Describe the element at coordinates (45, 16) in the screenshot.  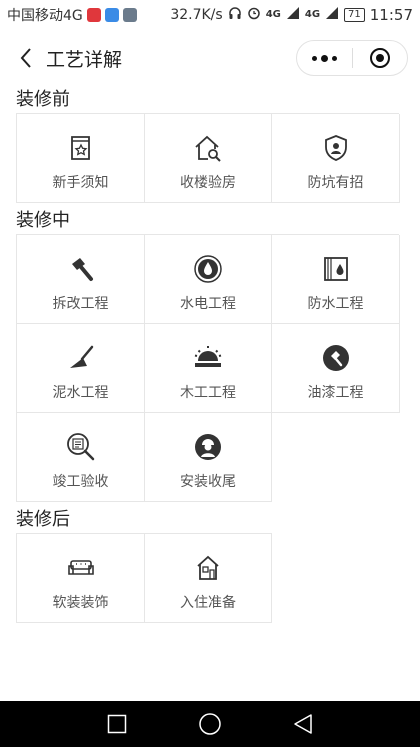
I see `carrier-label: 中国移动4G` at that location.